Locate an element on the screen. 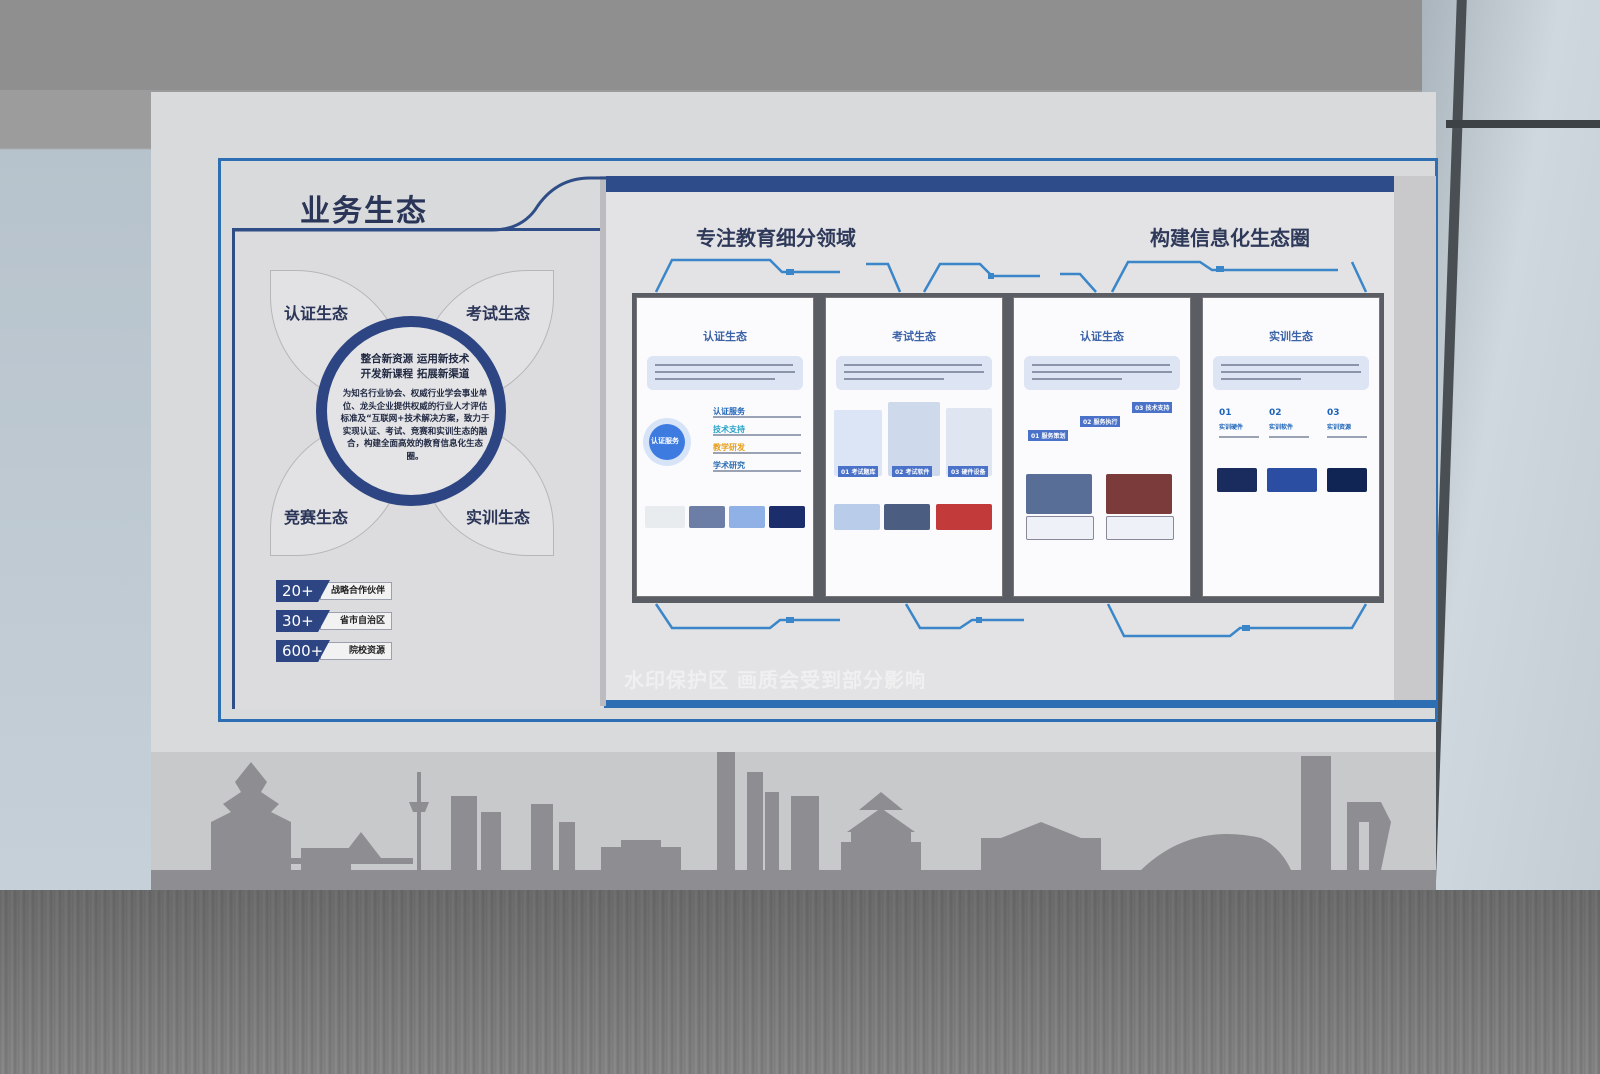 The image size is (1600, 1074). cert-badge: 认证服务 is located at coordinates (665, 441).